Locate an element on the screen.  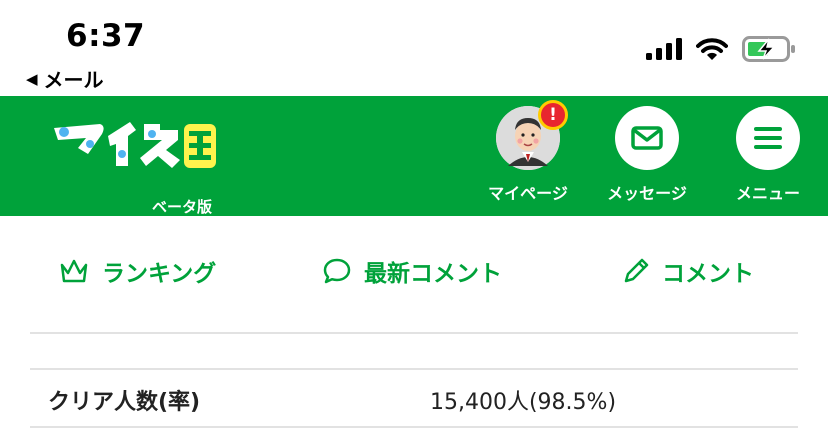
divider-top is located at coordinates (414, 333).